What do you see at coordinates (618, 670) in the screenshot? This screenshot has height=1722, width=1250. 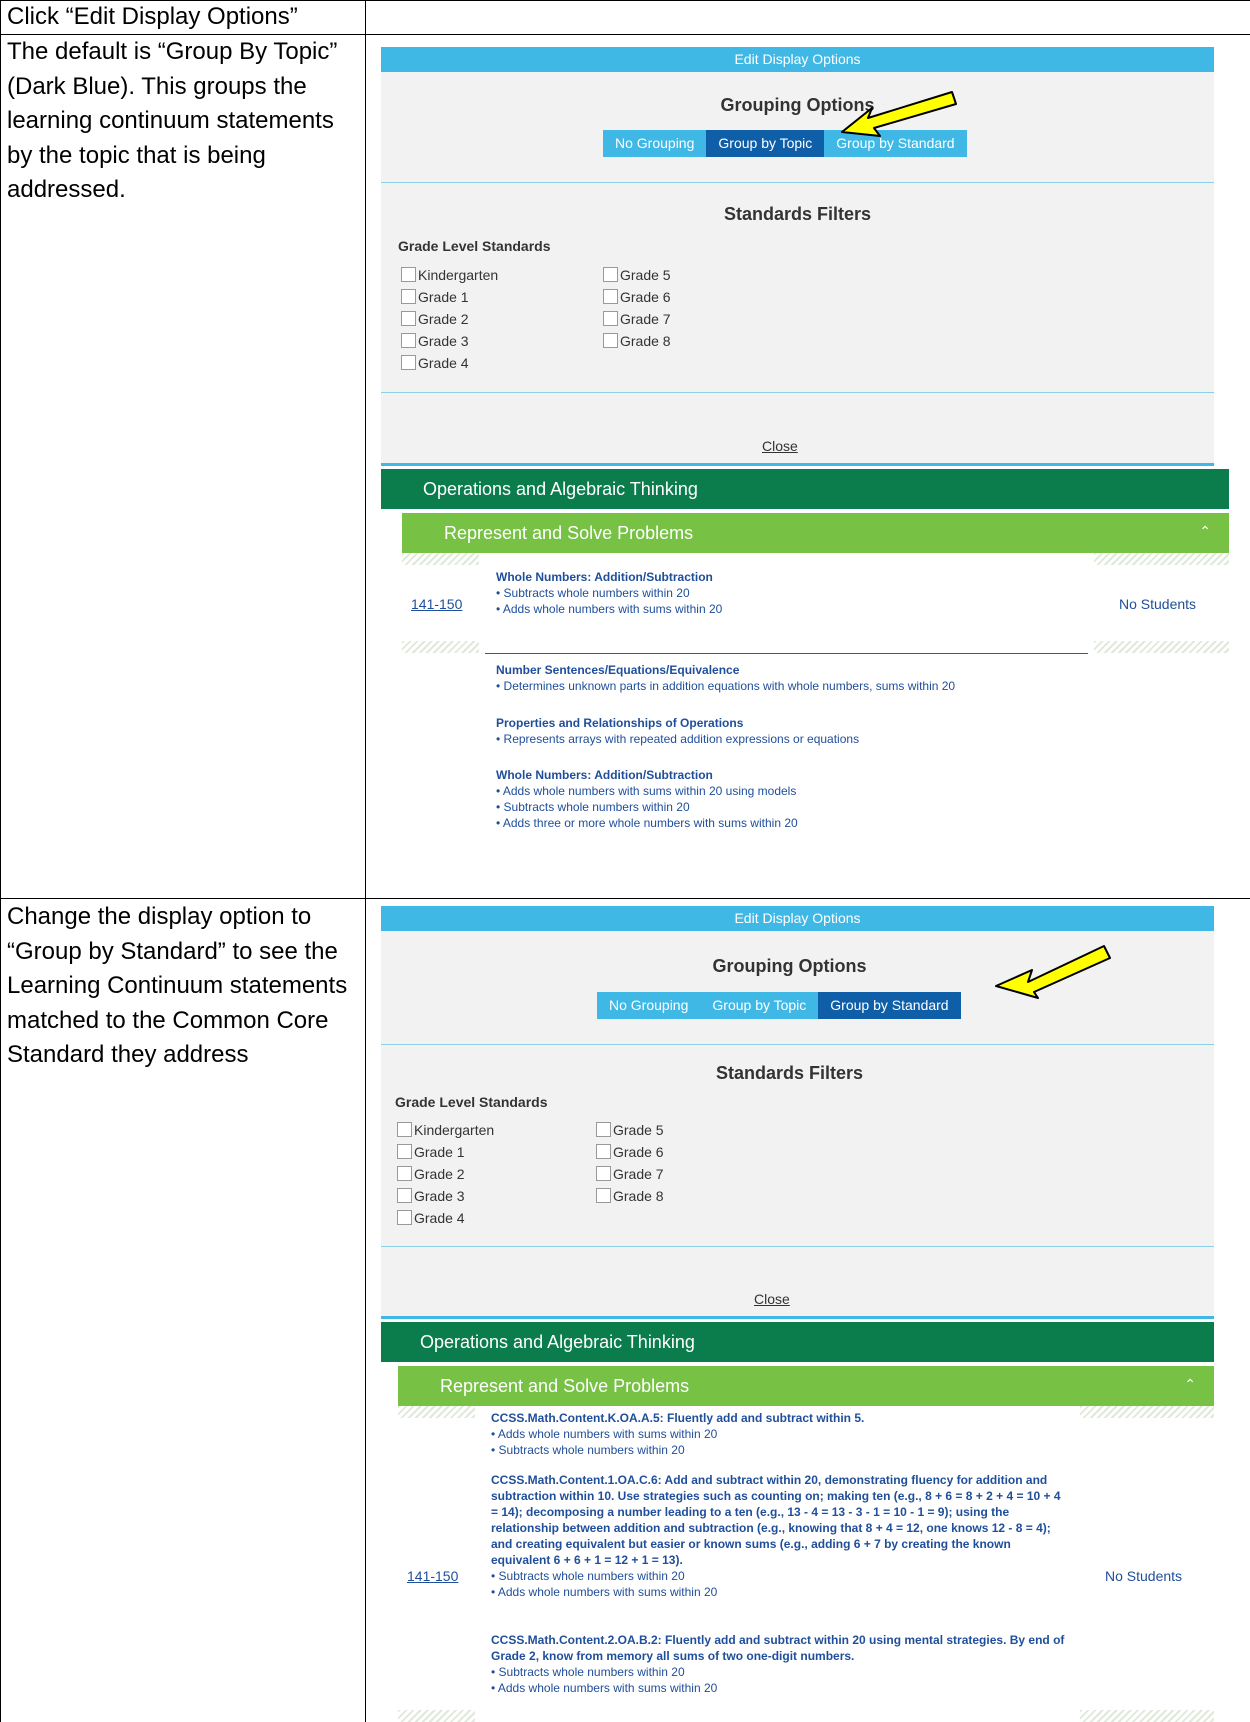 I see `topic-heading: Number Sentences/Equations/Equivalence` at bounding box center [618, 670].